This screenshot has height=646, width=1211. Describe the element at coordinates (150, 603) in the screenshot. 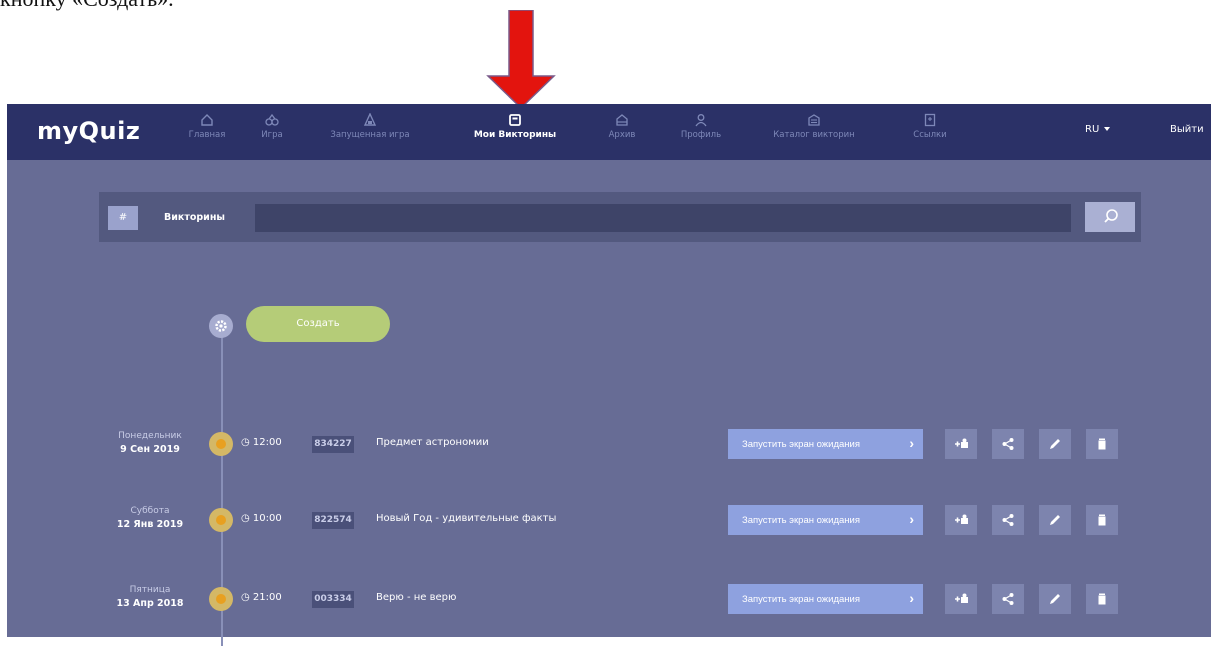

I see `quiz-date-value: 13 Апр 2018` at that location.